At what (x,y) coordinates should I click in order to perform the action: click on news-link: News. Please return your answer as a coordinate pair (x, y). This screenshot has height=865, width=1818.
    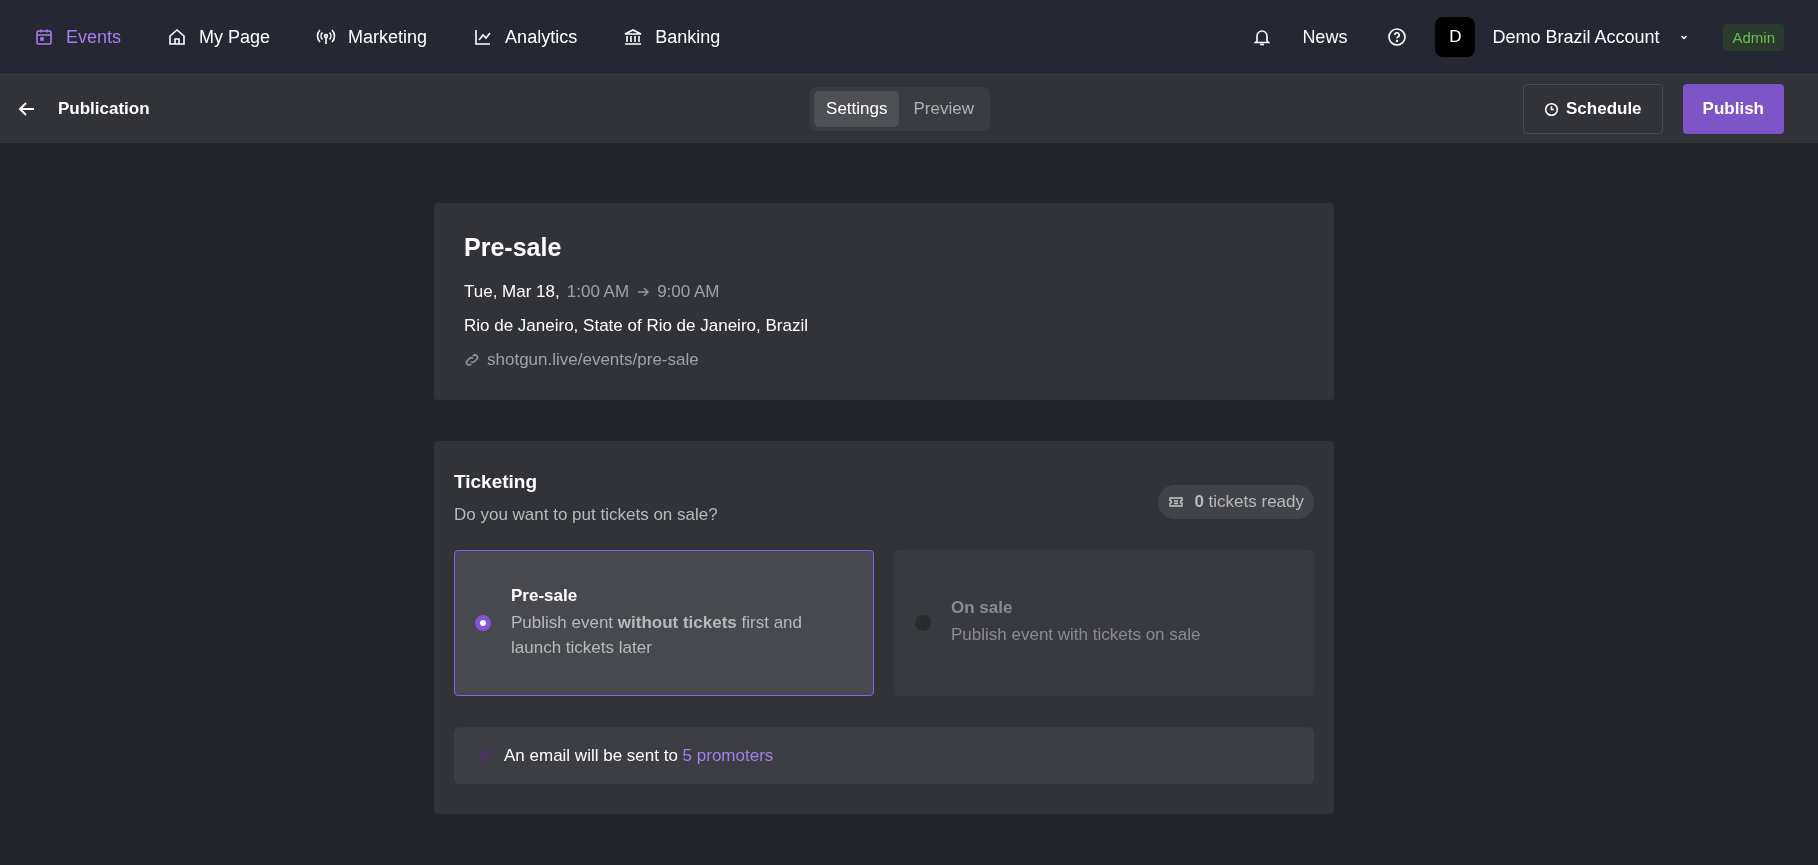
    Looking at the image, I should click on (1300, 37).